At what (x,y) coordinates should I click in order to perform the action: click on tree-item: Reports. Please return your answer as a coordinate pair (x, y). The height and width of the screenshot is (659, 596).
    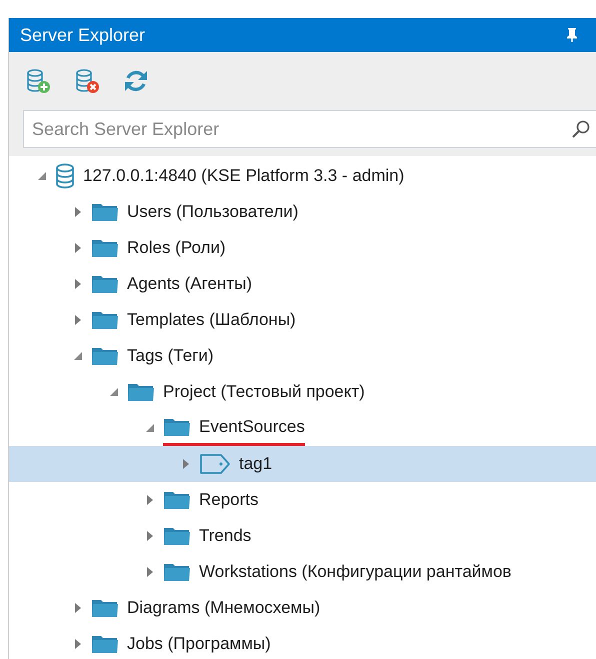
    Looking at the image, I should click on (302, 500).